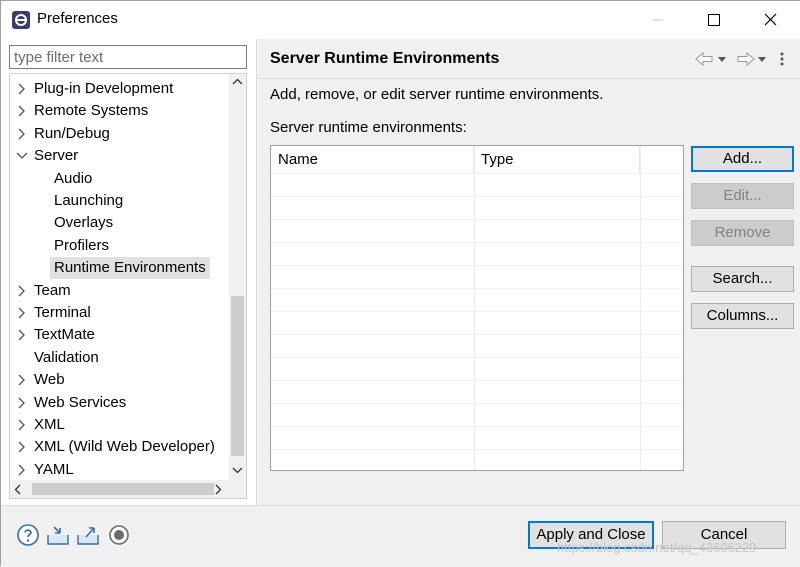  Describe the element at coordinates (770, 20) in the screenshot. I see `close-icon` at that location.